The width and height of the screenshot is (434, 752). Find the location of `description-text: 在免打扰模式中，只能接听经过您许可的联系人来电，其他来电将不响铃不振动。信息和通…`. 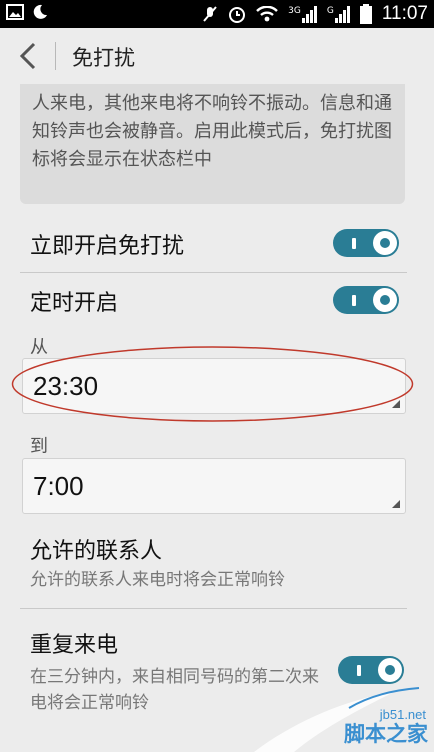

description-text: 在免打扰模式中，只能接听经过您许可的联系人来电，其他来电将不响铃不振动。信息和通… is located at coordinates (212, 127).